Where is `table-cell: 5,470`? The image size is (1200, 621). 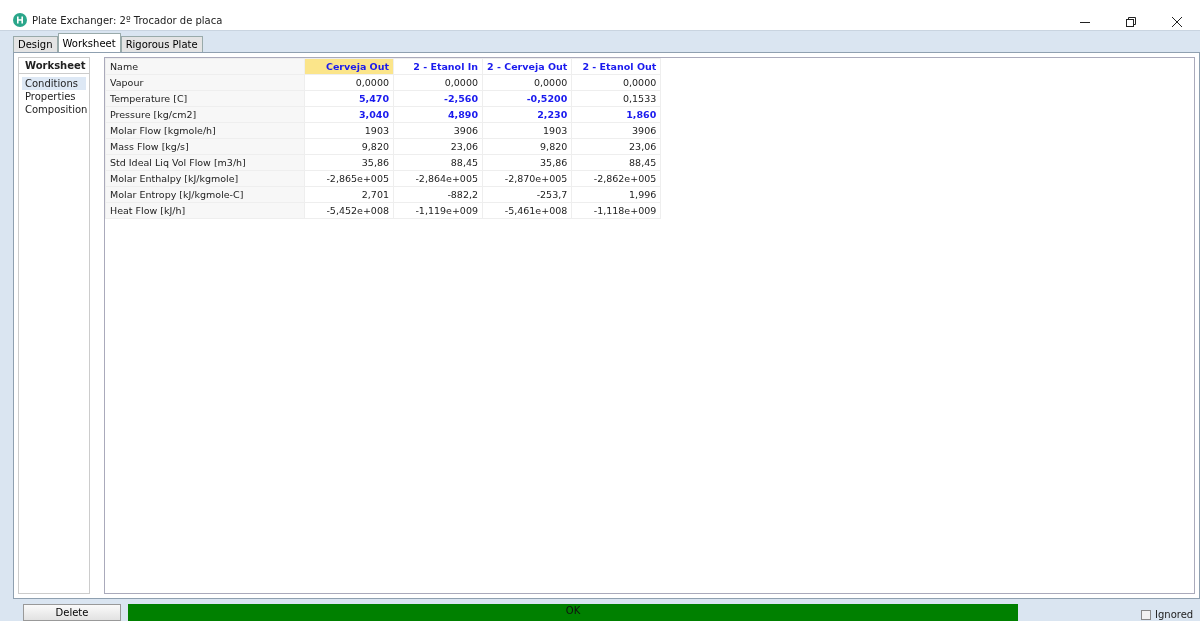 table-cell: 5,470 is located at coordinates (349, 98).